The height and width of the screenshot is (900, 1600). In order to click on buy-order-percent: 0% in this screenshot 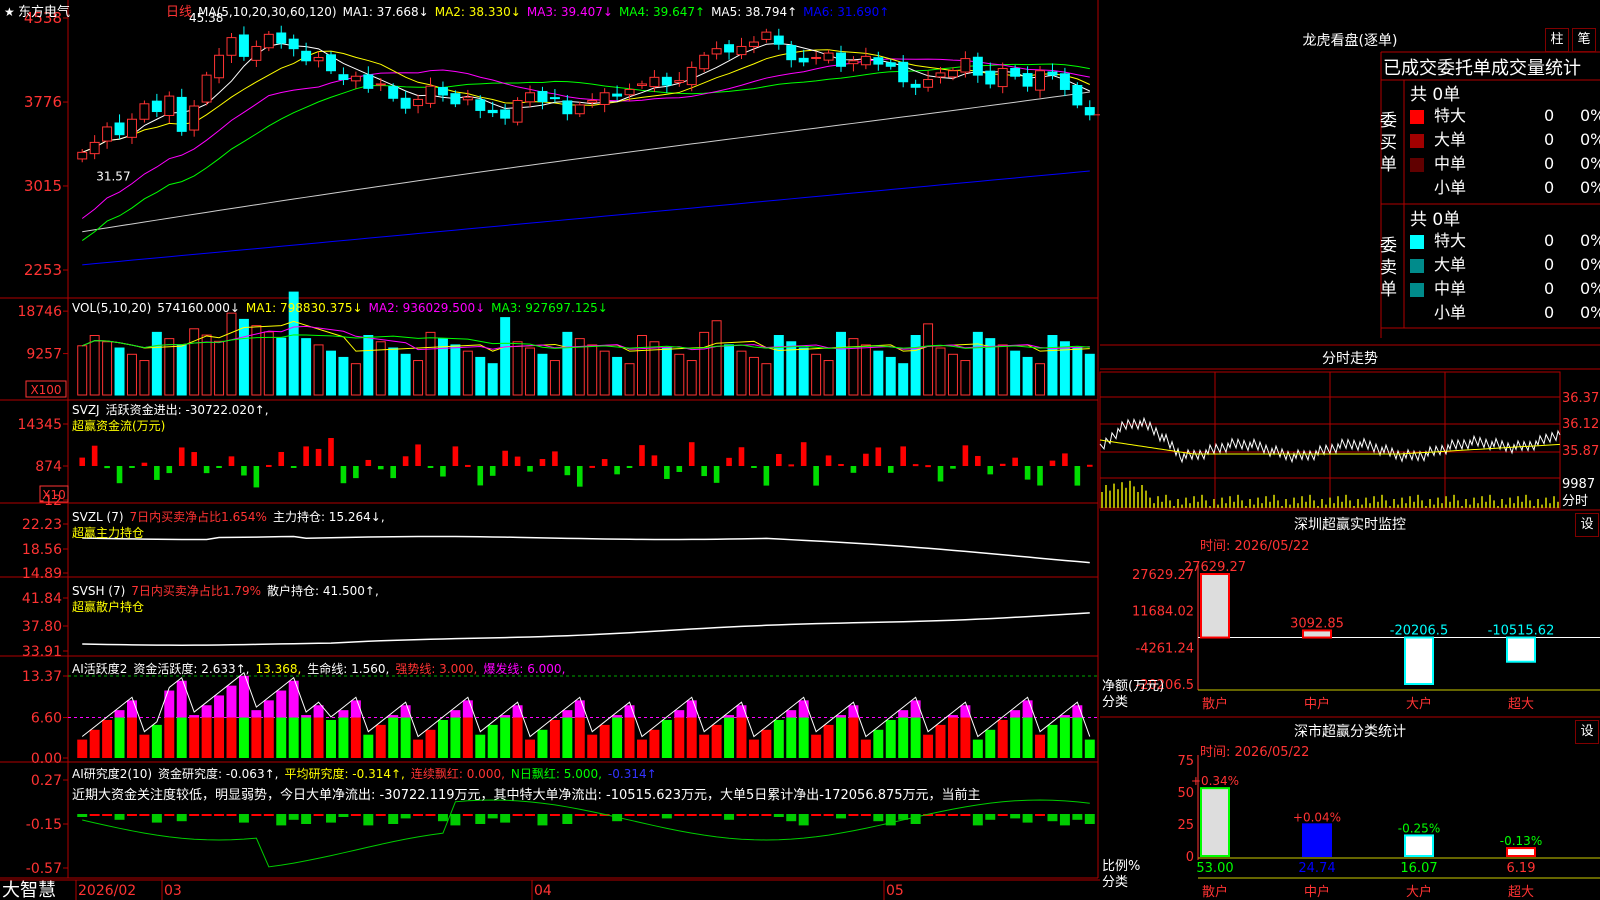, I will do `click(1590, 163)`.